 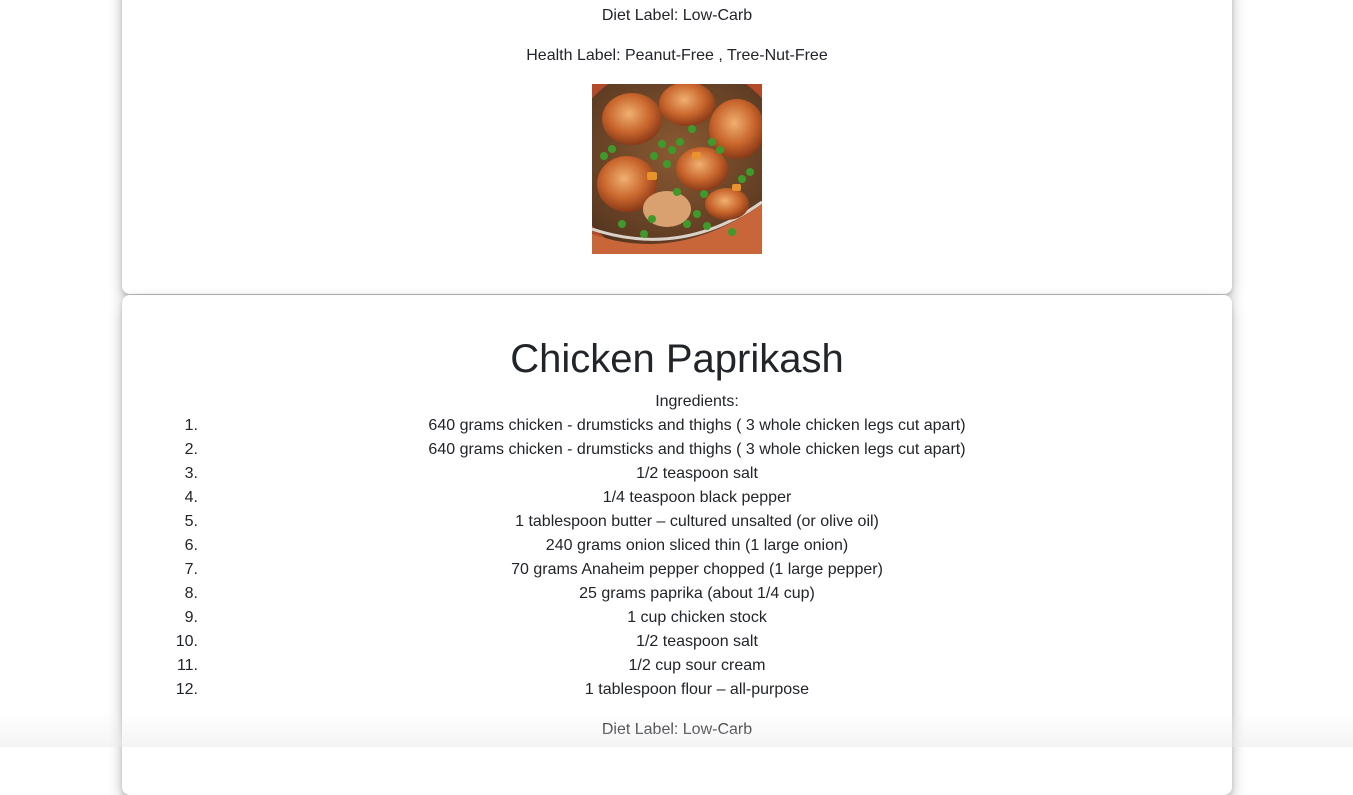 I want to click on ingredient-number: 10., so click(x=186, y=641).